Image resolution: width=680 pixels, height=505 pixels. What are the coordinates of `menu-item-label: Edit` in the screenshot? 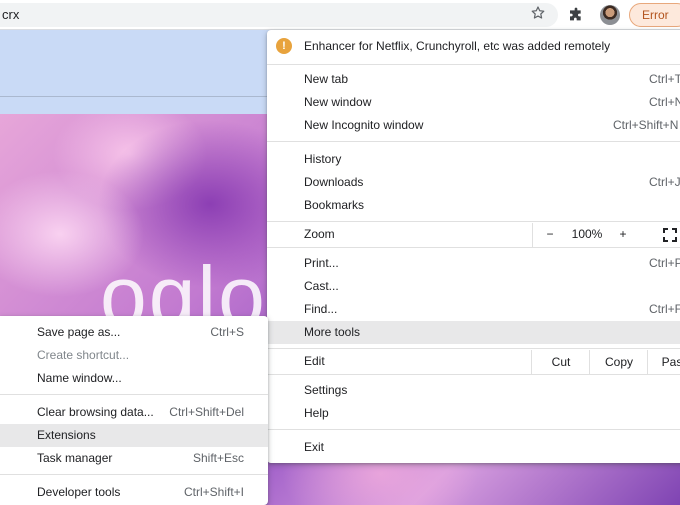 It's located at (314, 361).